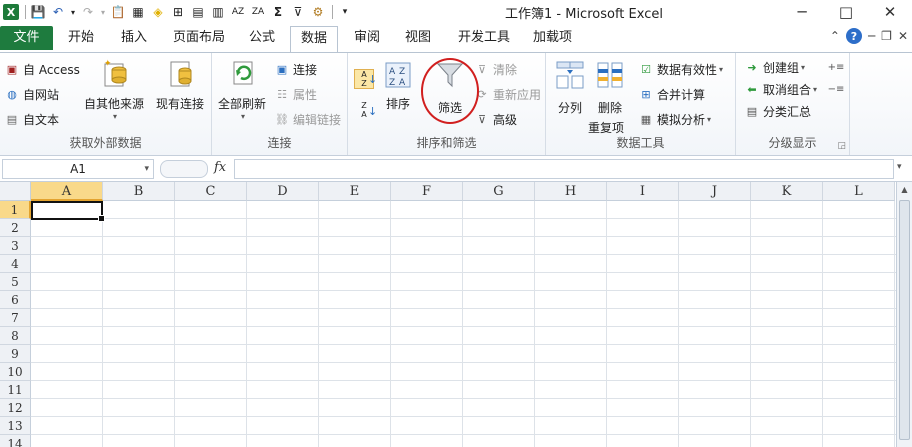 This screenshot has height=447, width=912. I want to click on doc-restore-icon: ❐, so click(886, 36).